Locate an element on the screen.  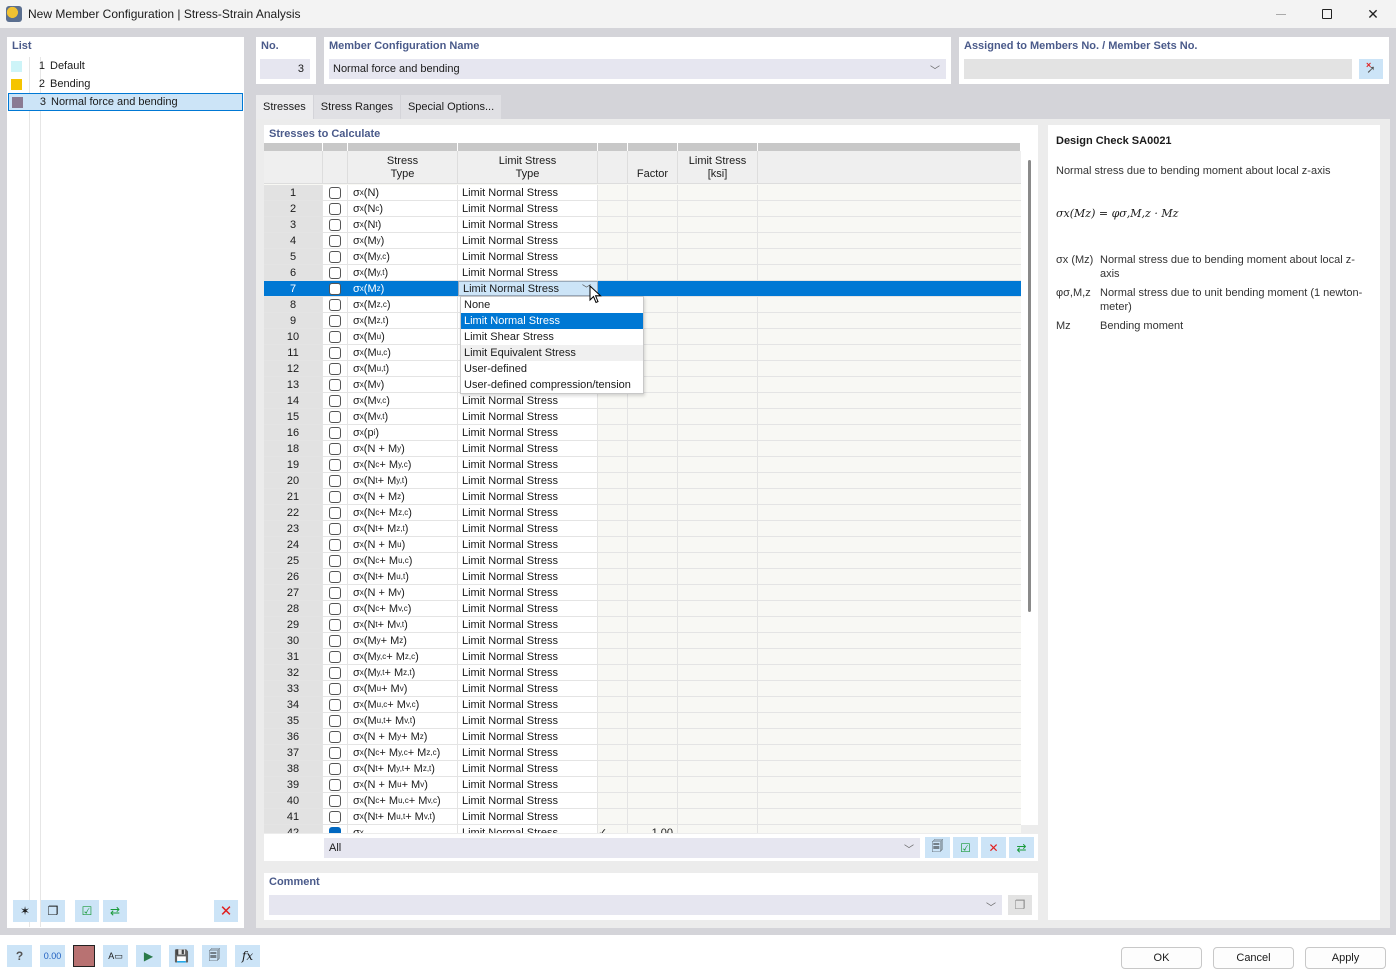
dropdown-option: User-defined compression/tension is located at coordinates (552, 385).